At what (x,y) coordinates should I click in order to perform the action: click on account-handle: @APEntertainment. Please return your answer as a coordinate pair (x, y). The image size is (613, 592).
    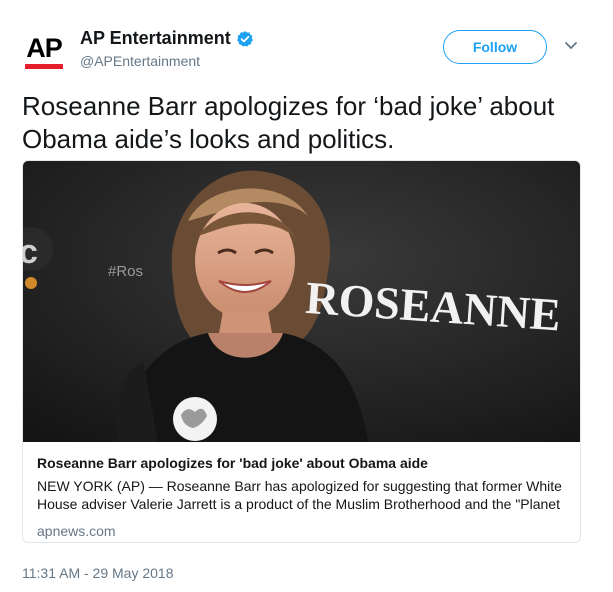
    Looking at the image, I should click on (140, 61).